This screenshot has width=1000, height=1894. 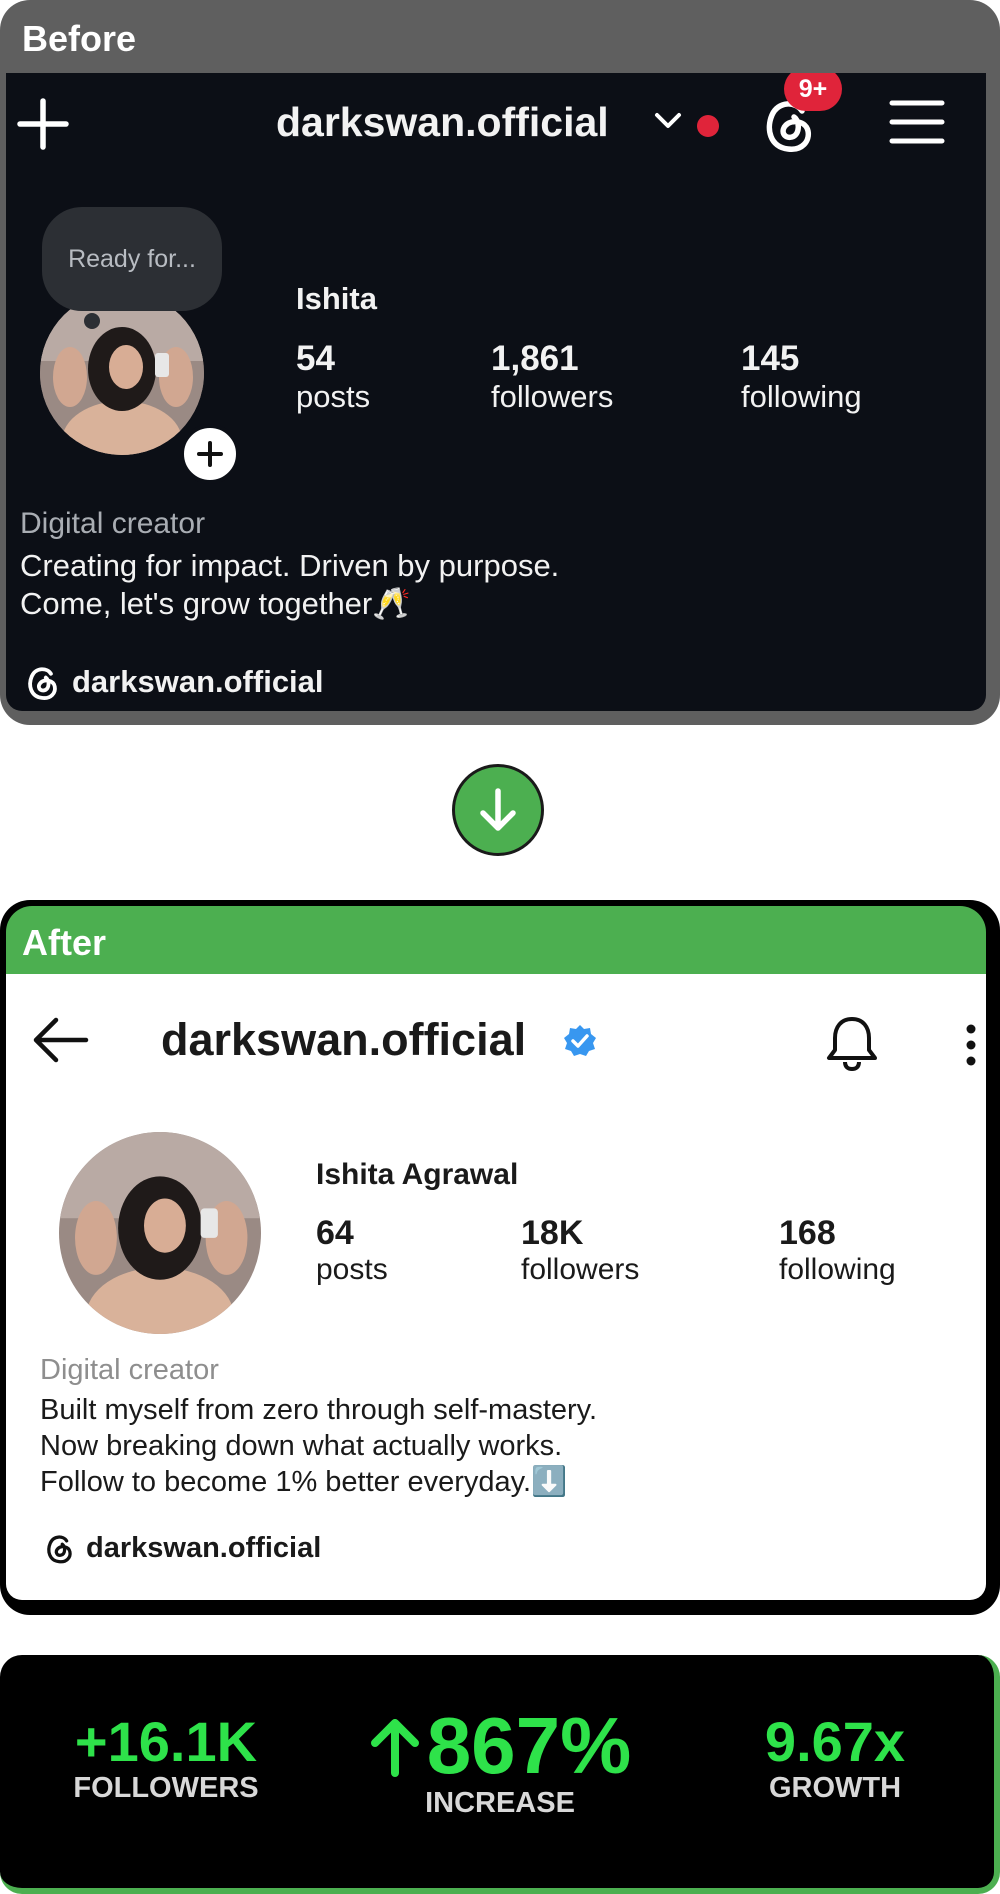 What do you see at coordinates (344, 1039) in the screenshot?
I see `after-username: darkswan.official` at bounding box center [344, 1039].